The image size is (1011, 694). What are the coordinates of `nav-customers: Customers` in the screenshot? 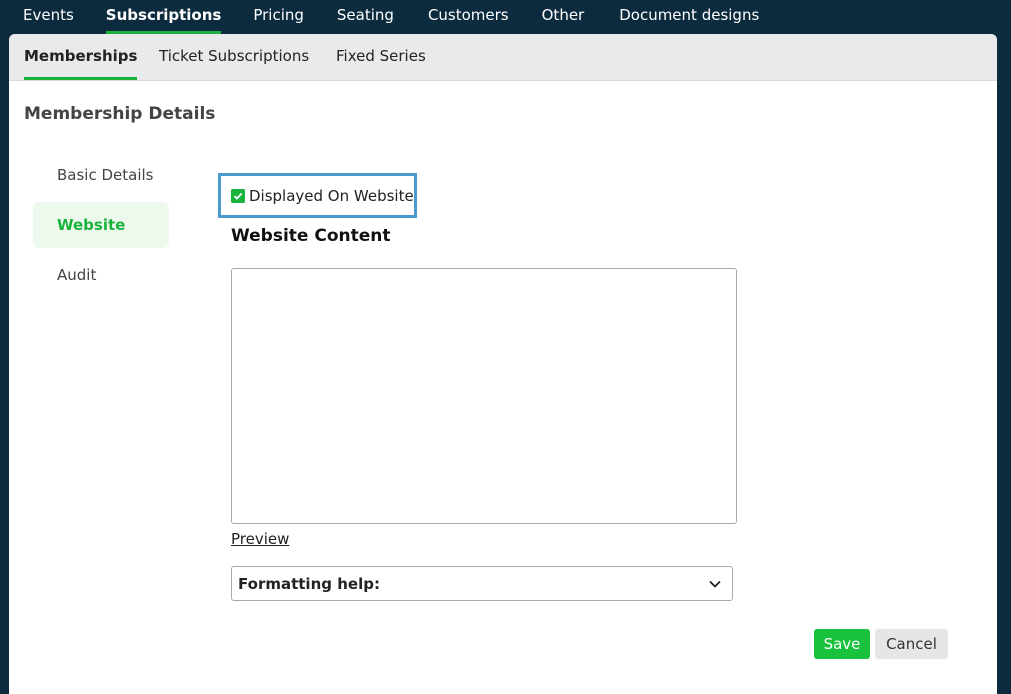 It's located at (468, 17).